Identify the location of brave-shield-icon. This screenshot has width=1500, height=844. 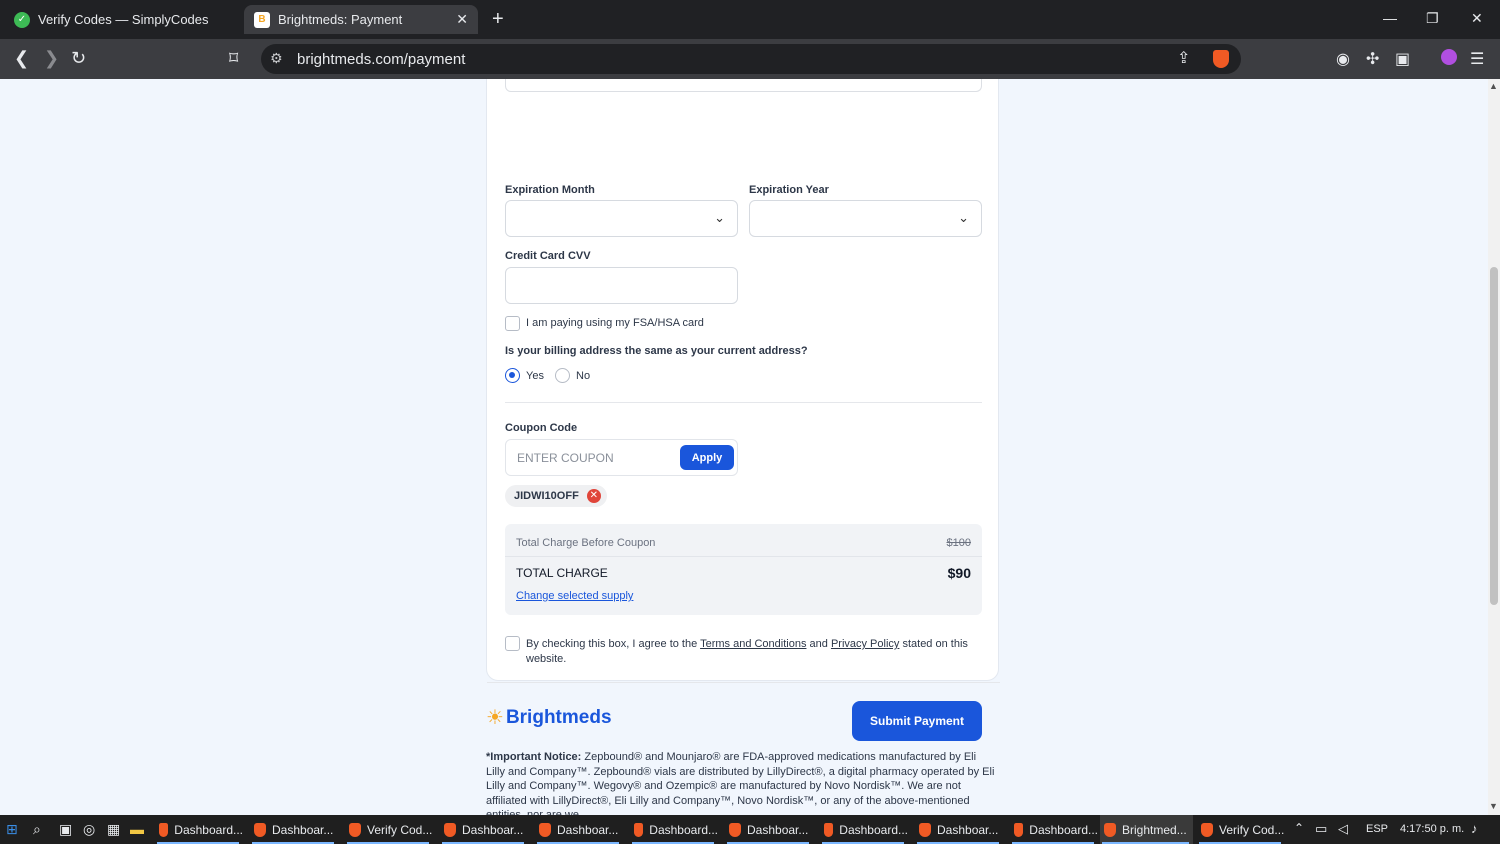
(1221, 59).